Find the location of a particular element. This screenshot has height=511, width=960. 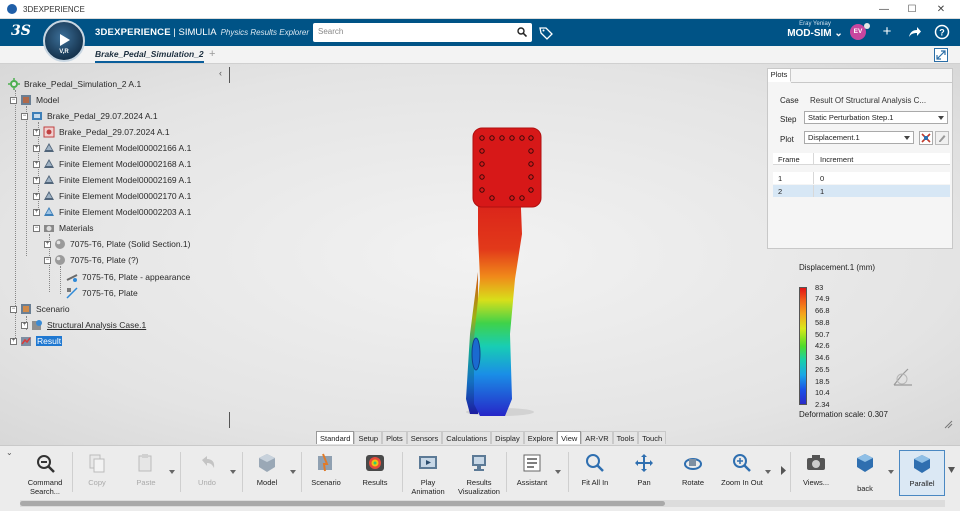

pan-button: Pan is located at coordinates (644, 473).